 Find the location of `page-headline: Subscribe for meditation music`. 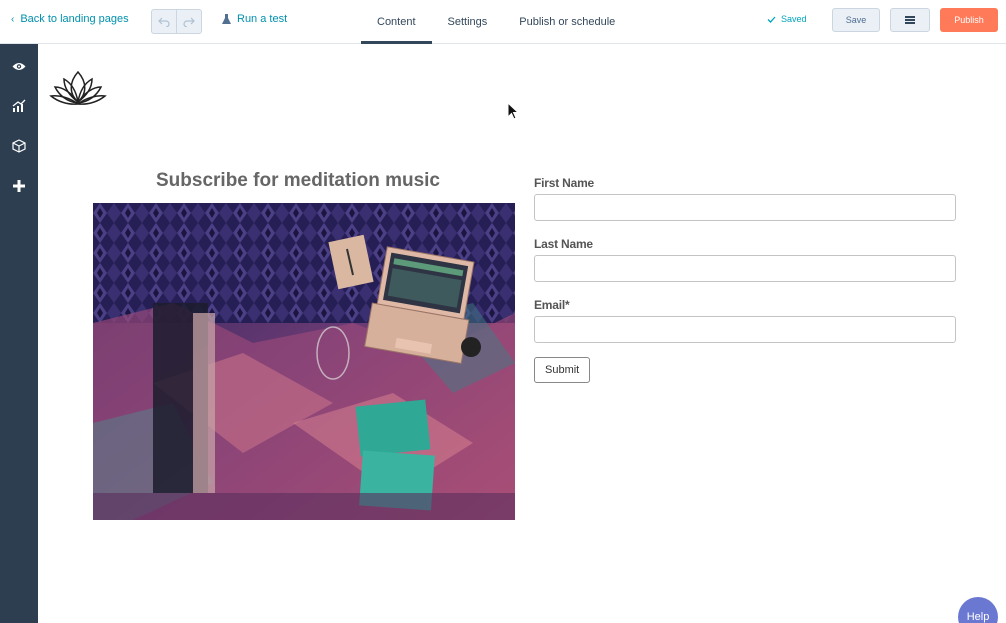

page-headline: Subscribe for meditation music is located at coordinates (298, 181).